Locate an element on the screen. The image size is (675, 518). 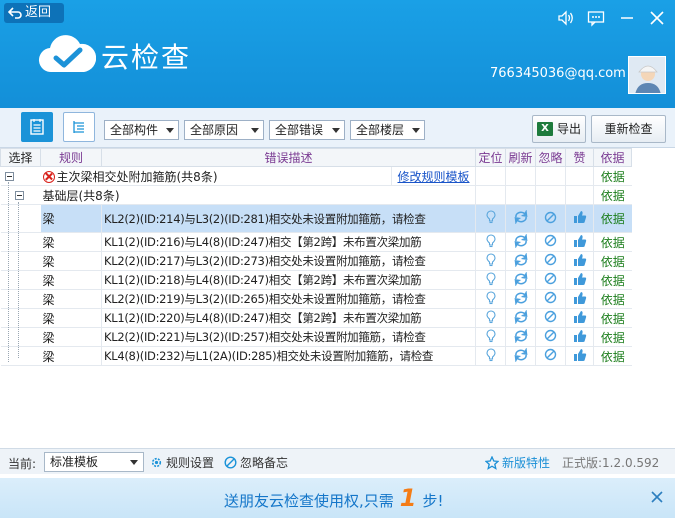
volume-icon is located at coordinates (566, 18).